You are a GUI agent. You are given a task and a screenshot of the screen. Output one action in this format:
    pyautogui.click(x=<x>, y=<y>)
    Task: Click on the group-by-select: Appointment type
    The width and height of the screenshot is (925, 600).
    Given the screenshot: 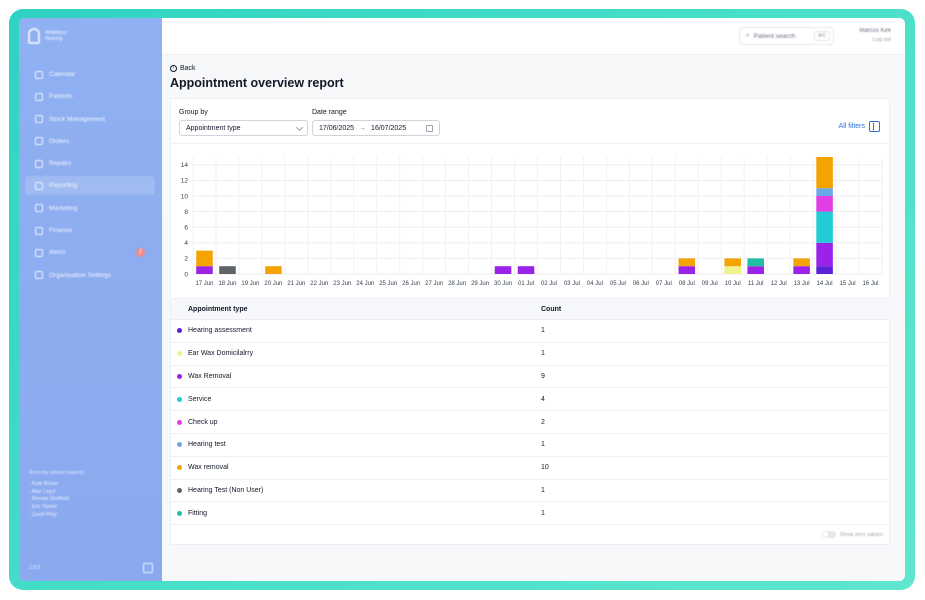 What is the action you would take?
    pyautogui.click(x=243, y=128)
    